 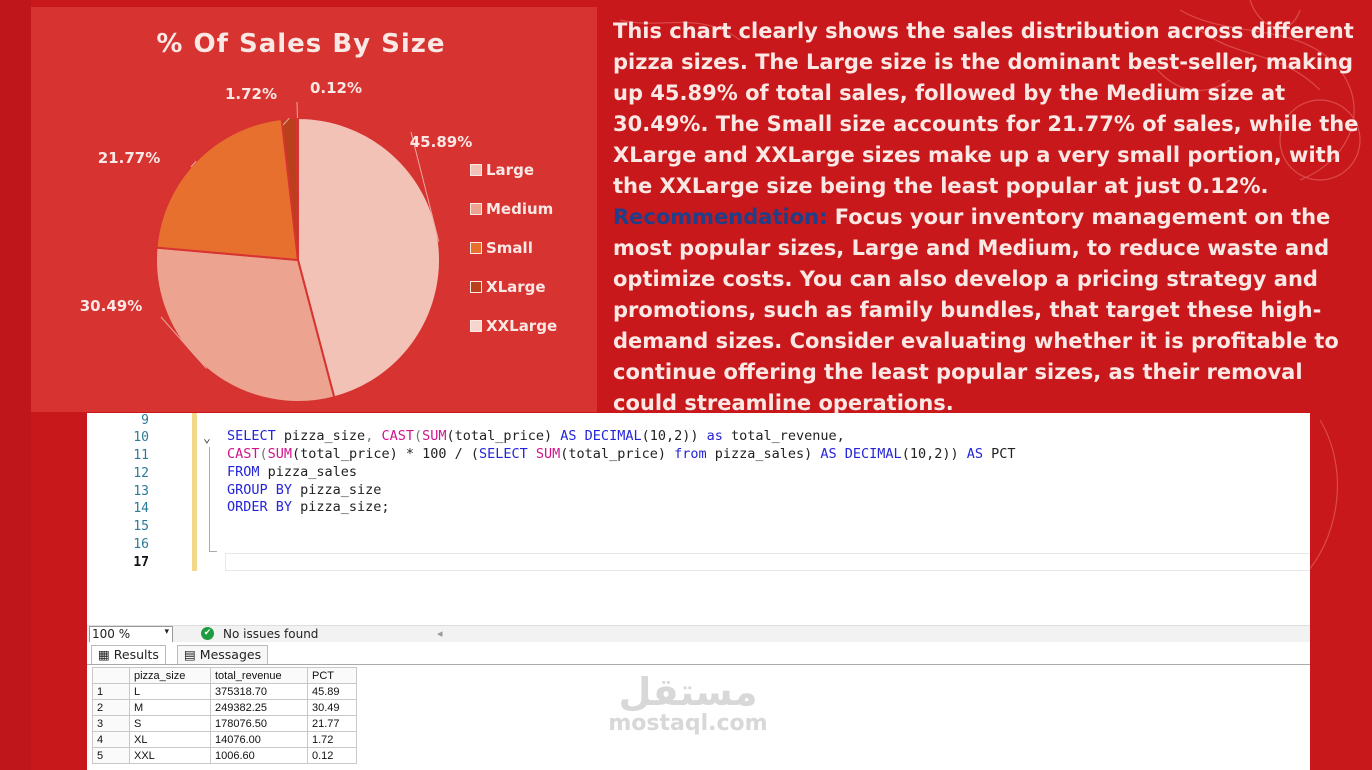 I want to click on line-number: 10, so click(x=141, y=437).